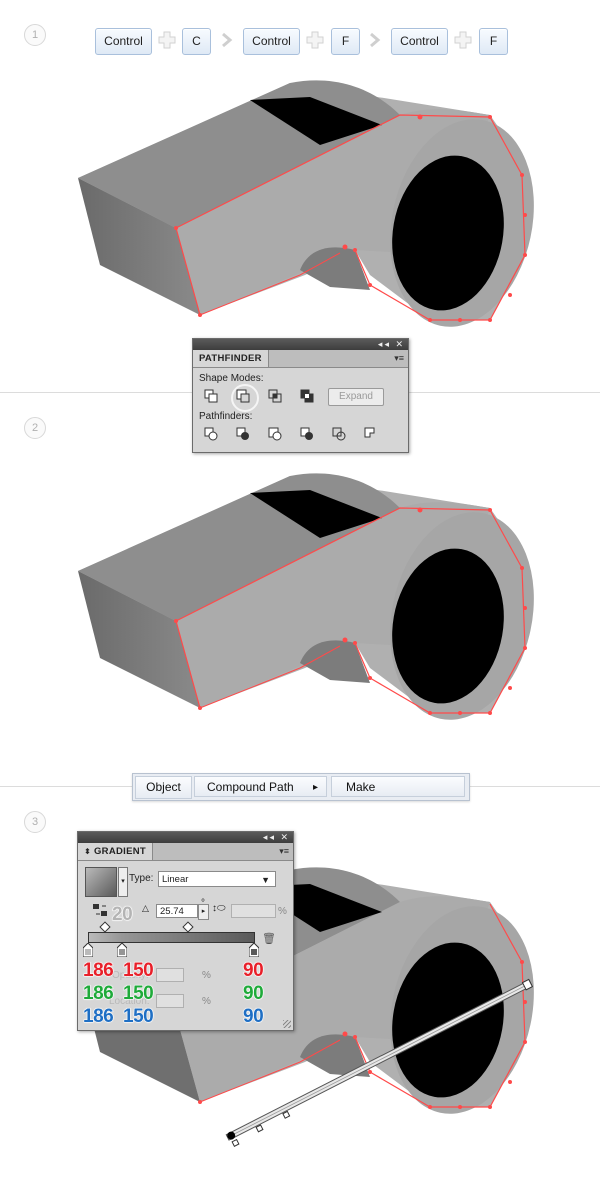 The height and width of the screenshot is (1180, 600). What do you see at coordinates (100, 910) in the screenshot?
I see `reverse-gradient-icon` at bounding box center [100, 910].